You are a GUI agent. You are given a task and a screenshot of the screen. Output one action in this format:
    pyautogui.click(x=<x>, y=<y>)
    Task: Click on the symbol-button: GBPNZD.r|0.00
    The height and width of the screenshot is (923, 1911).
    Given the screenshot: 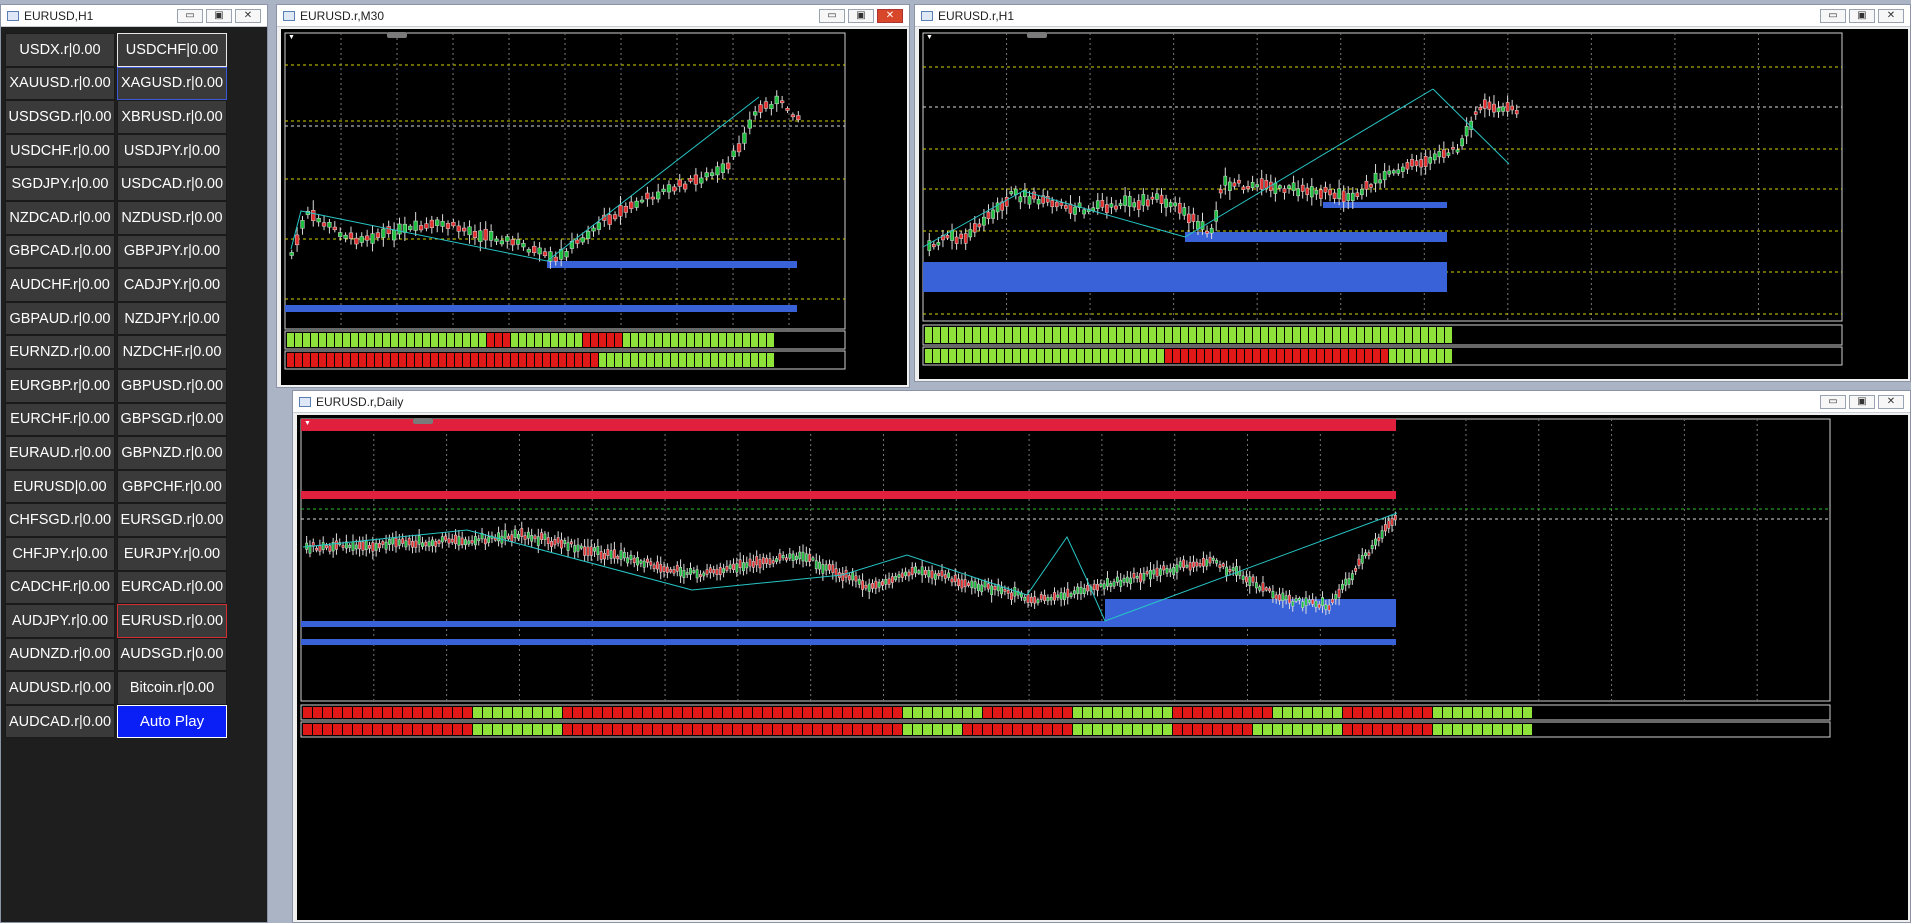 What is the action you would take?
    pyautogui.click(x=172, y=453)
    